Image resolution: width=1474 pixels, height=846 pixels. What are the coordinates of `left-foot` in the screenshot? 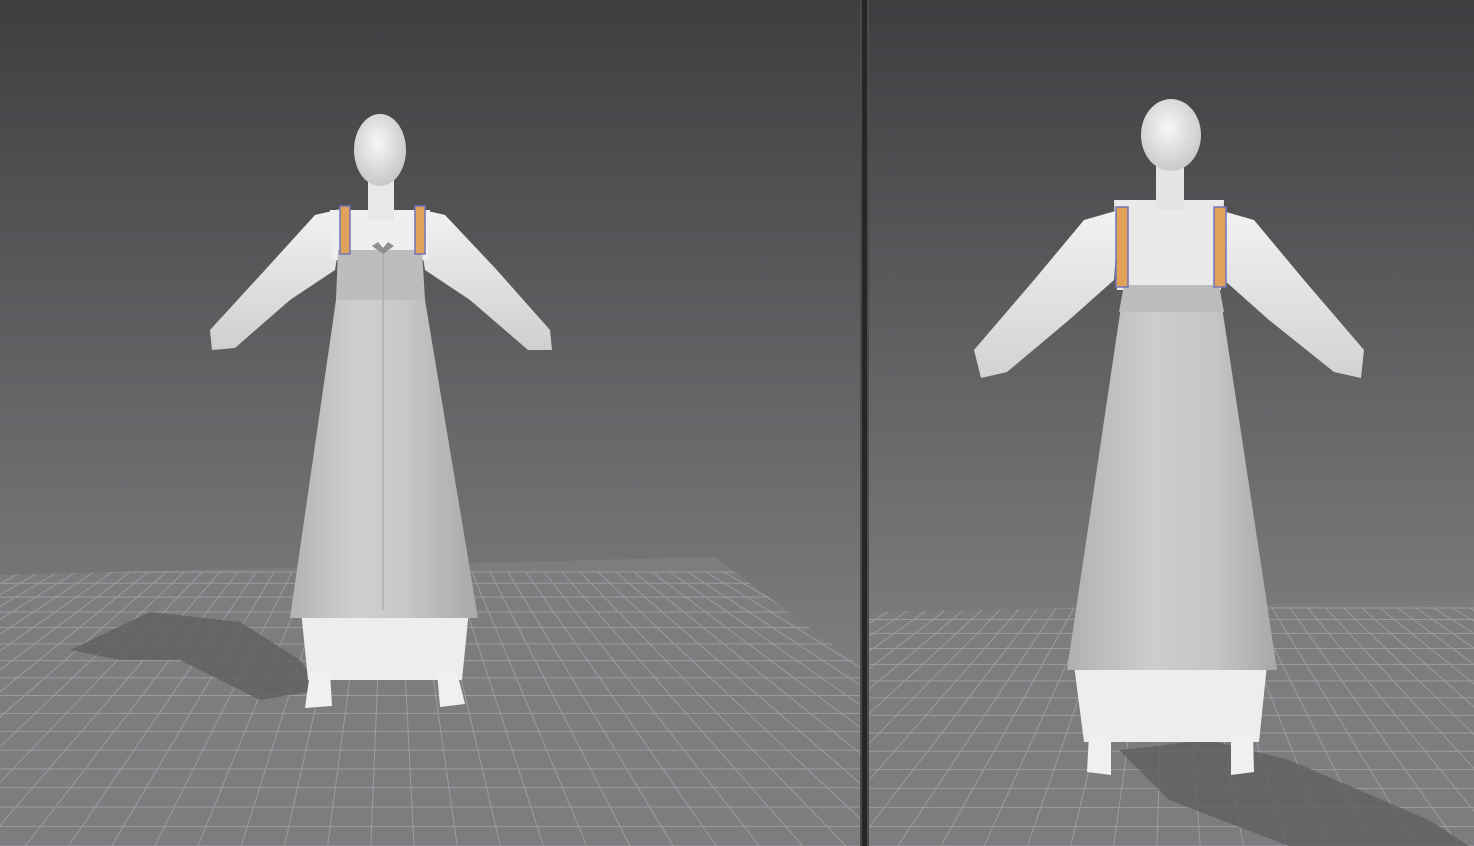 It's located at (1099, 755).